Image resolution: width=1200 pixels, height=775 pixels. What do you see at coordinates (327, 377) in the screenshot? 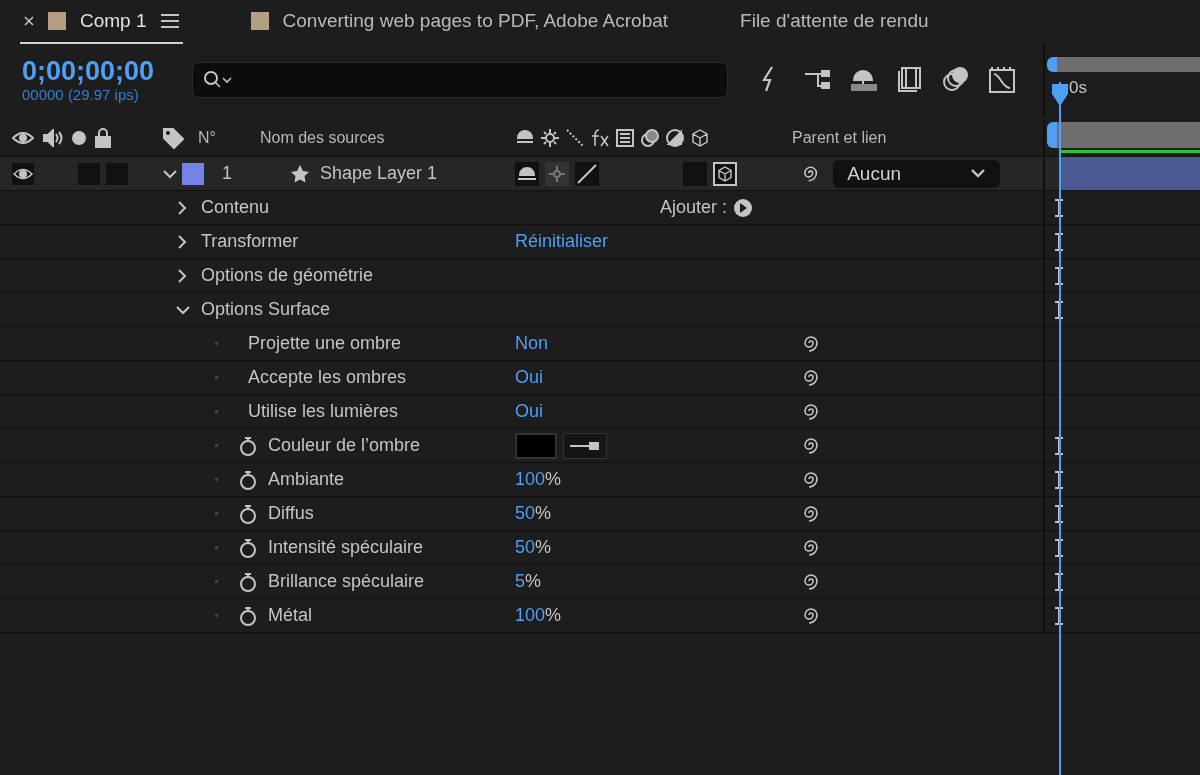
I see `property-name: Accepte les ombres` at bounding box center [327, 377].